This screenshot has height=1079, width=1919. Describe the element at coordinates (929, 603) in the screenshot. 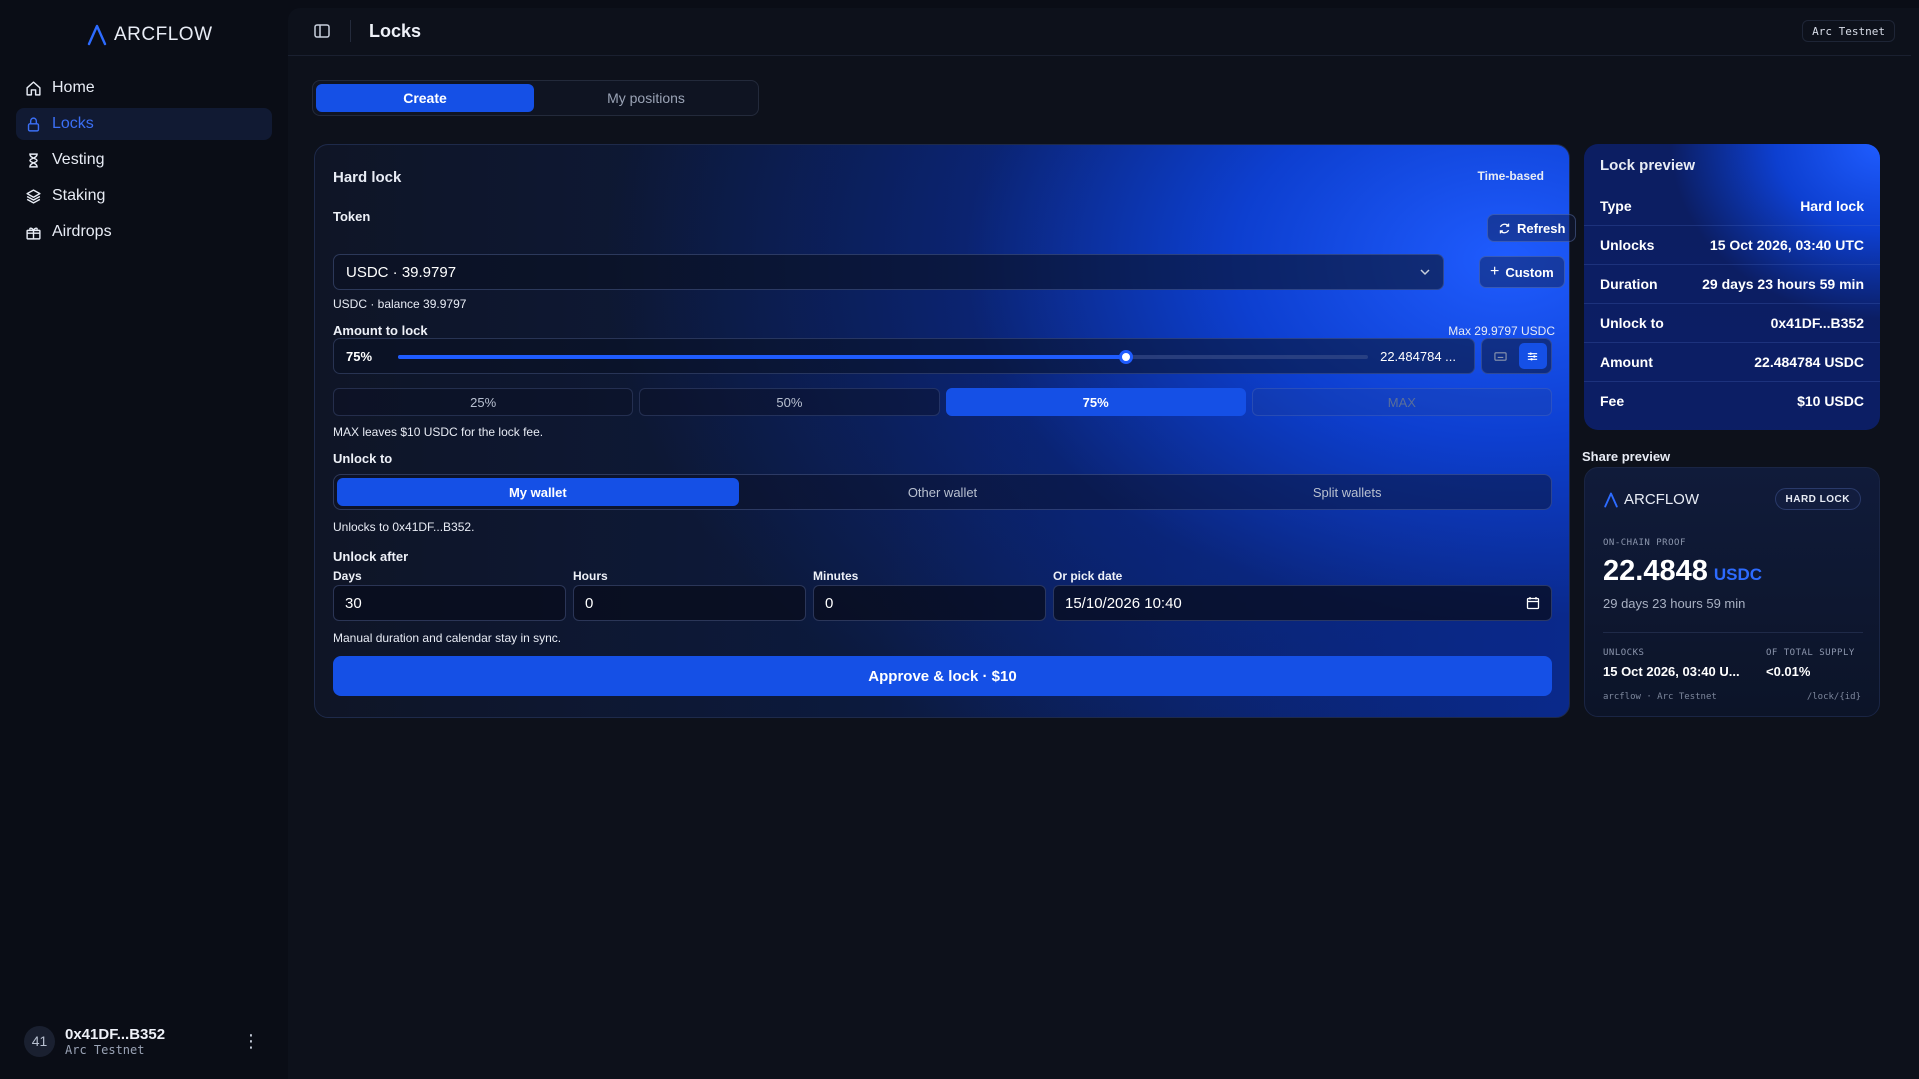

I see `minutes-input: 0` at that location.